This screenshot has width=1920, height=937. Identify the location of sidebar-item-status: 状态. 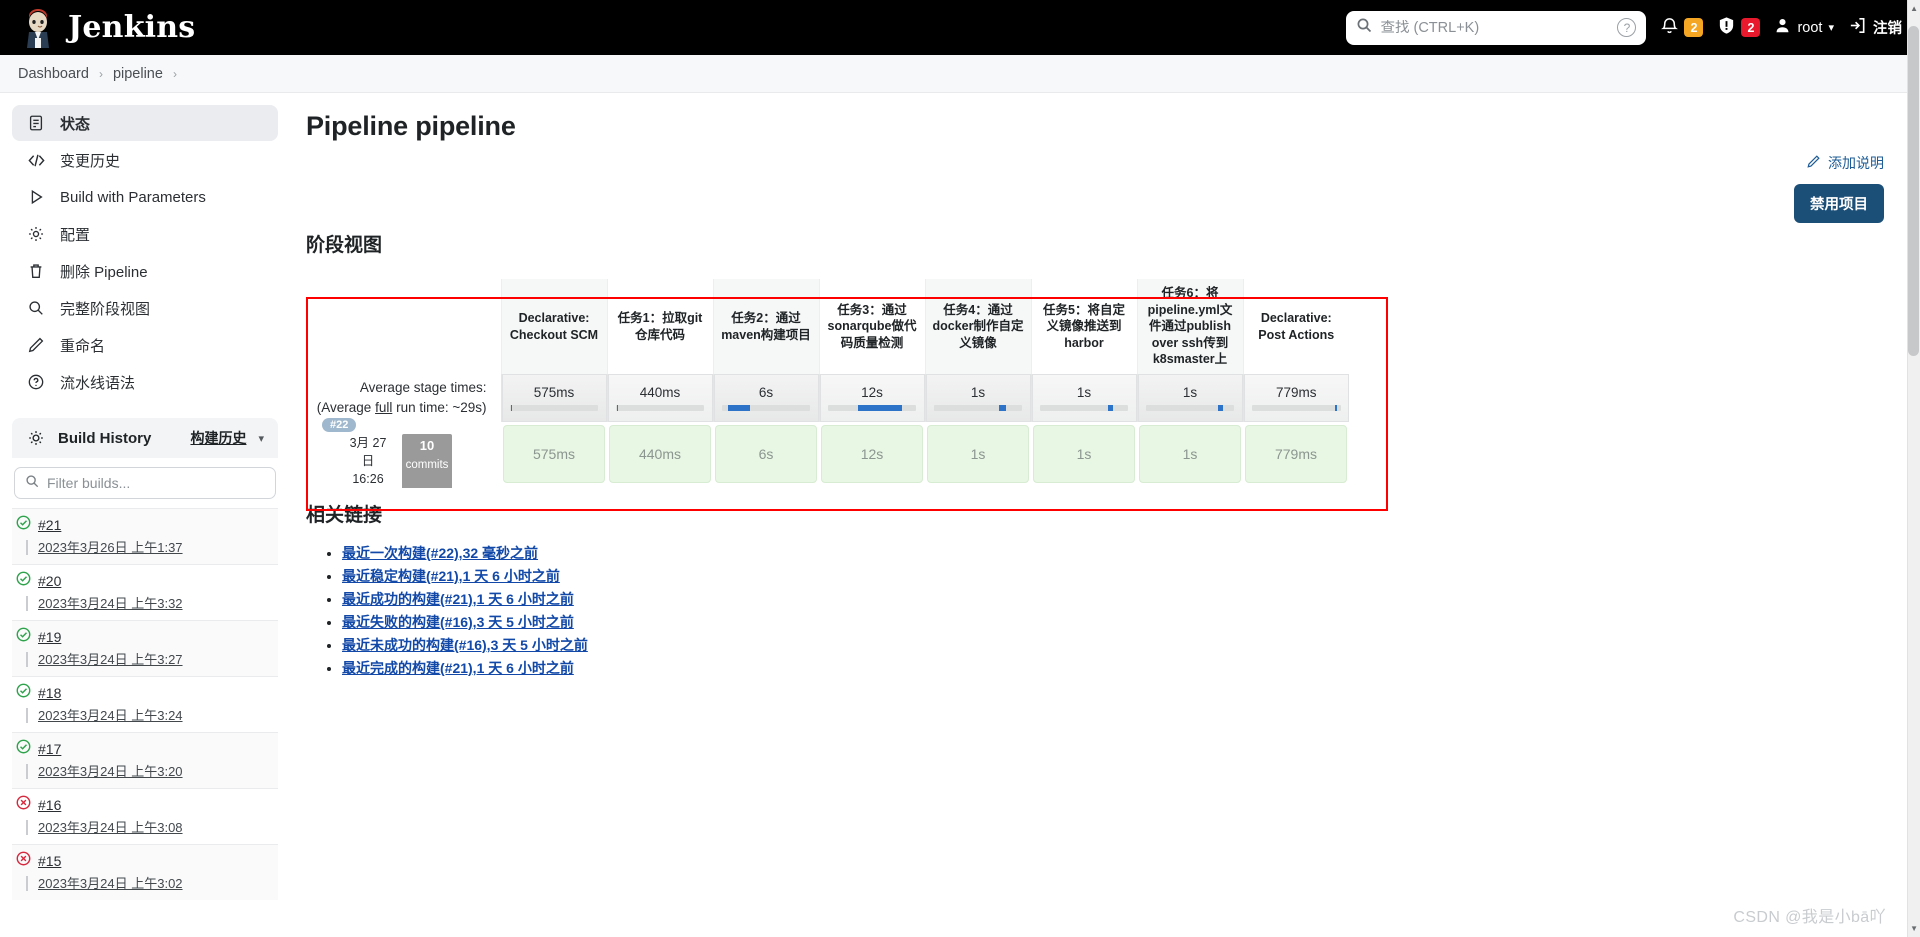
(145, 123).